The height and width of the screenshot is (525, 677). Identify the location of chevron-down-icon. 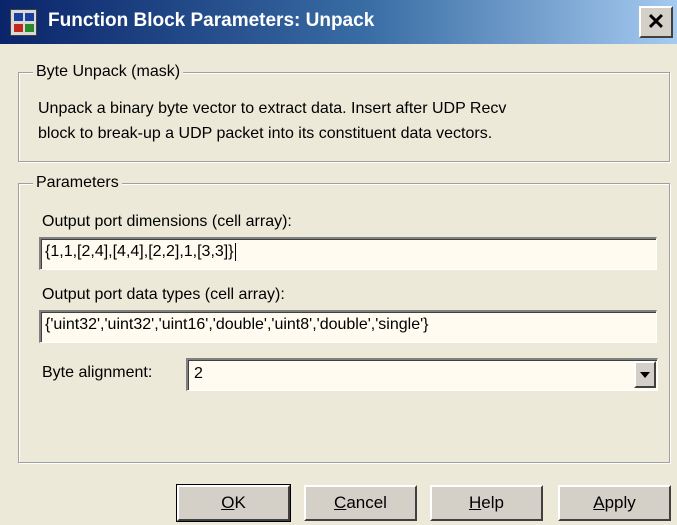
(645, 374).